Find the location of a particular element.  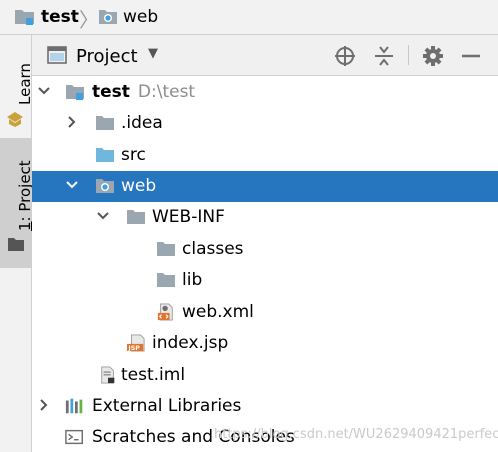

tree-row-lib: lib is located at coordinates (265, 280).